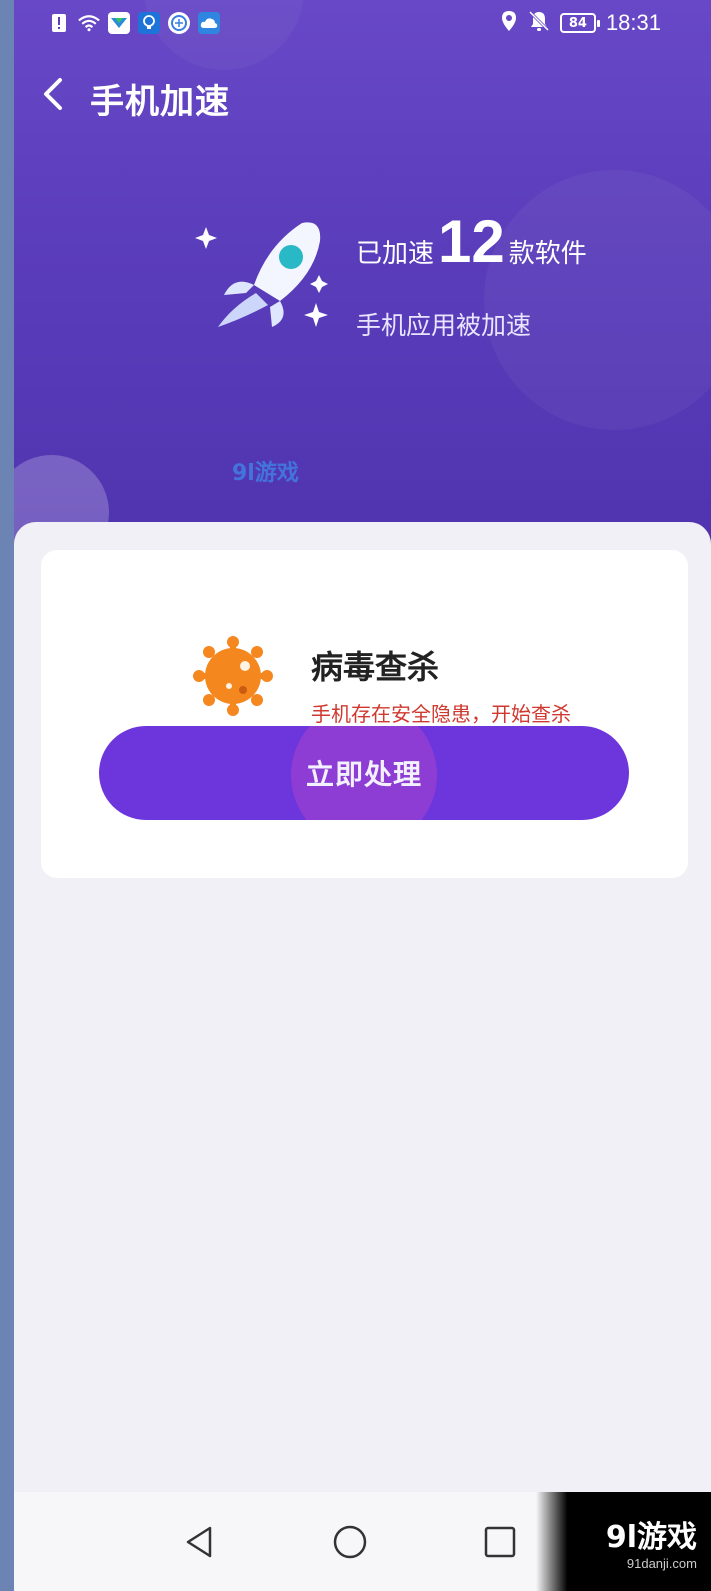 This screenshot has width=711, height=1591. Describe the element at coordinates (209, 23) in the screenshot. I see `cloud-icon` at that location.